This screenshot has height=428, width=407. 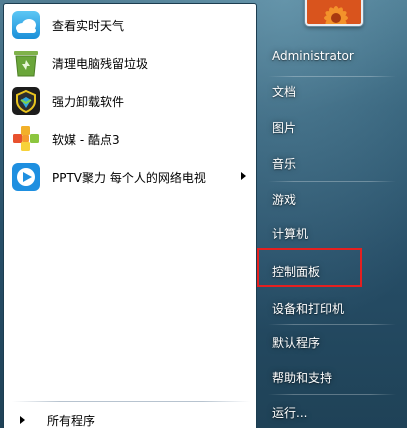 I want to click on right-item-documents: 文档, so click(x=332, y=91).